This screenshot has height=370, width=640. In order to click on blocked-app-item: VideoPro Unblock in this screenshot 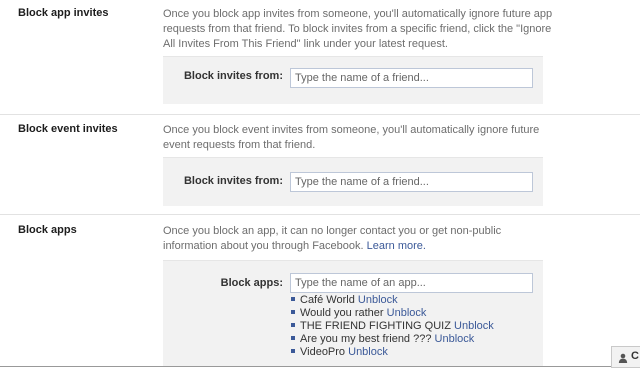, I will do `click(392, 352)`.